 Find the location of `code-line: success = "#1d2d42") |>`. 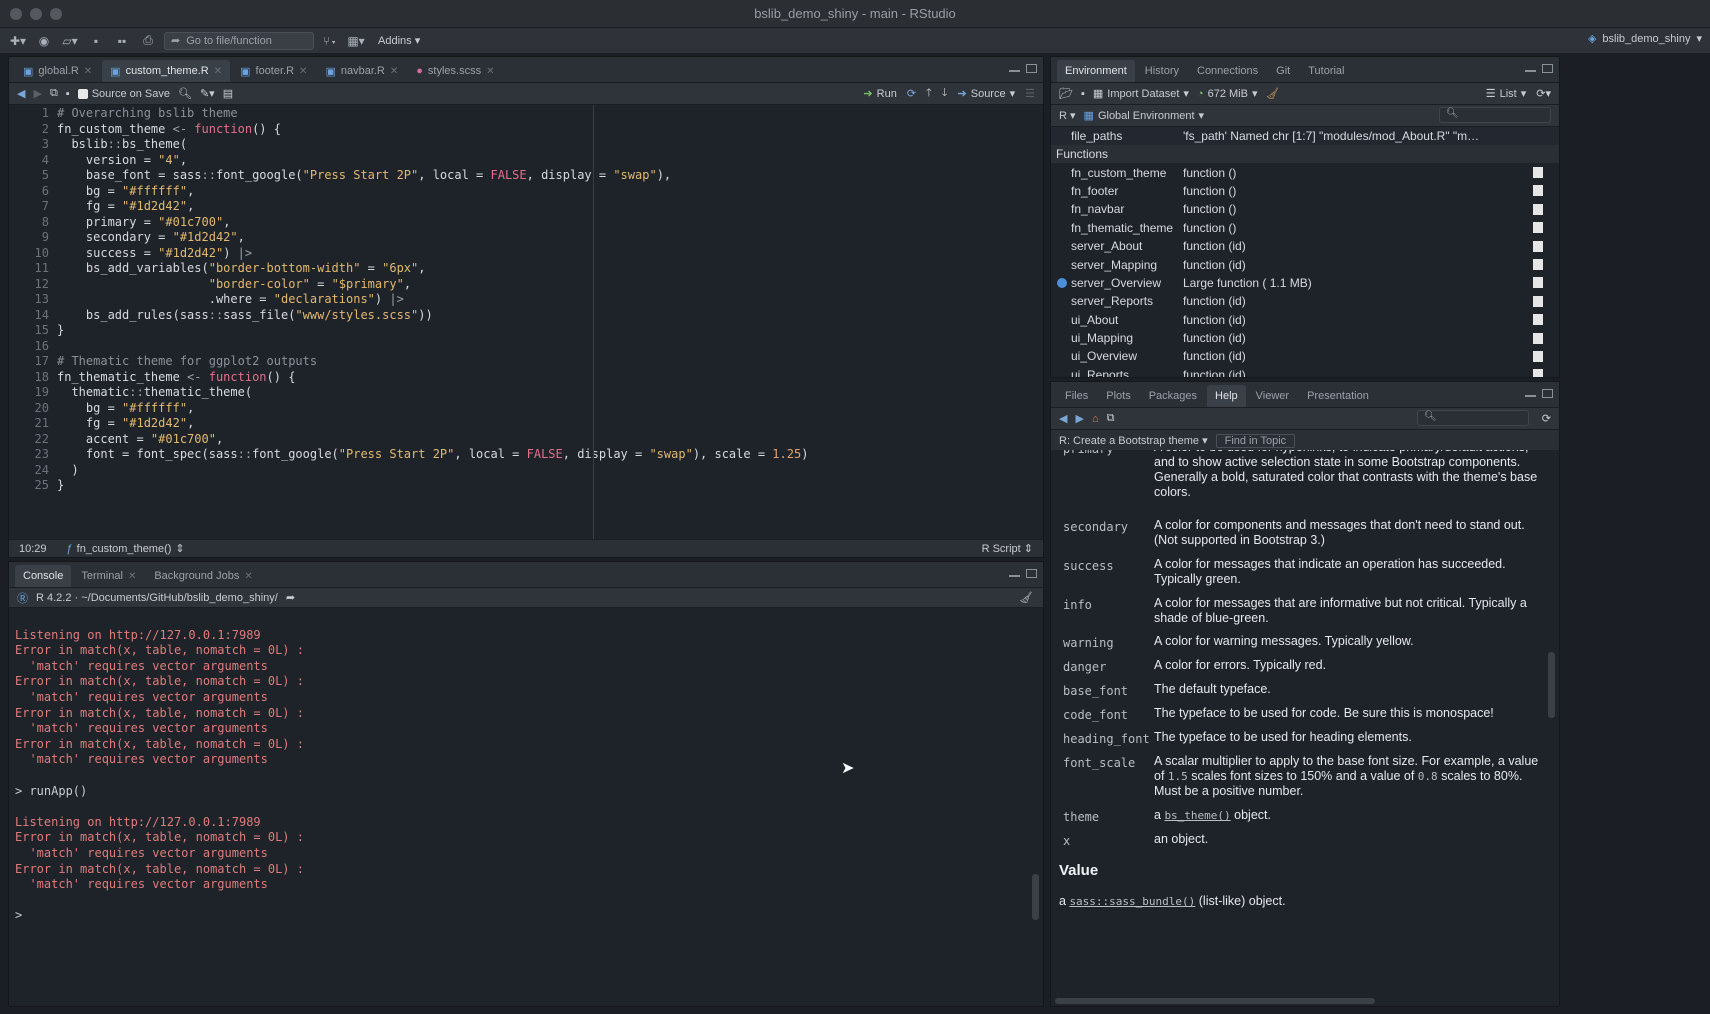

code-line: success = "#1d2d42") |> is located at coordinates (550, 254).